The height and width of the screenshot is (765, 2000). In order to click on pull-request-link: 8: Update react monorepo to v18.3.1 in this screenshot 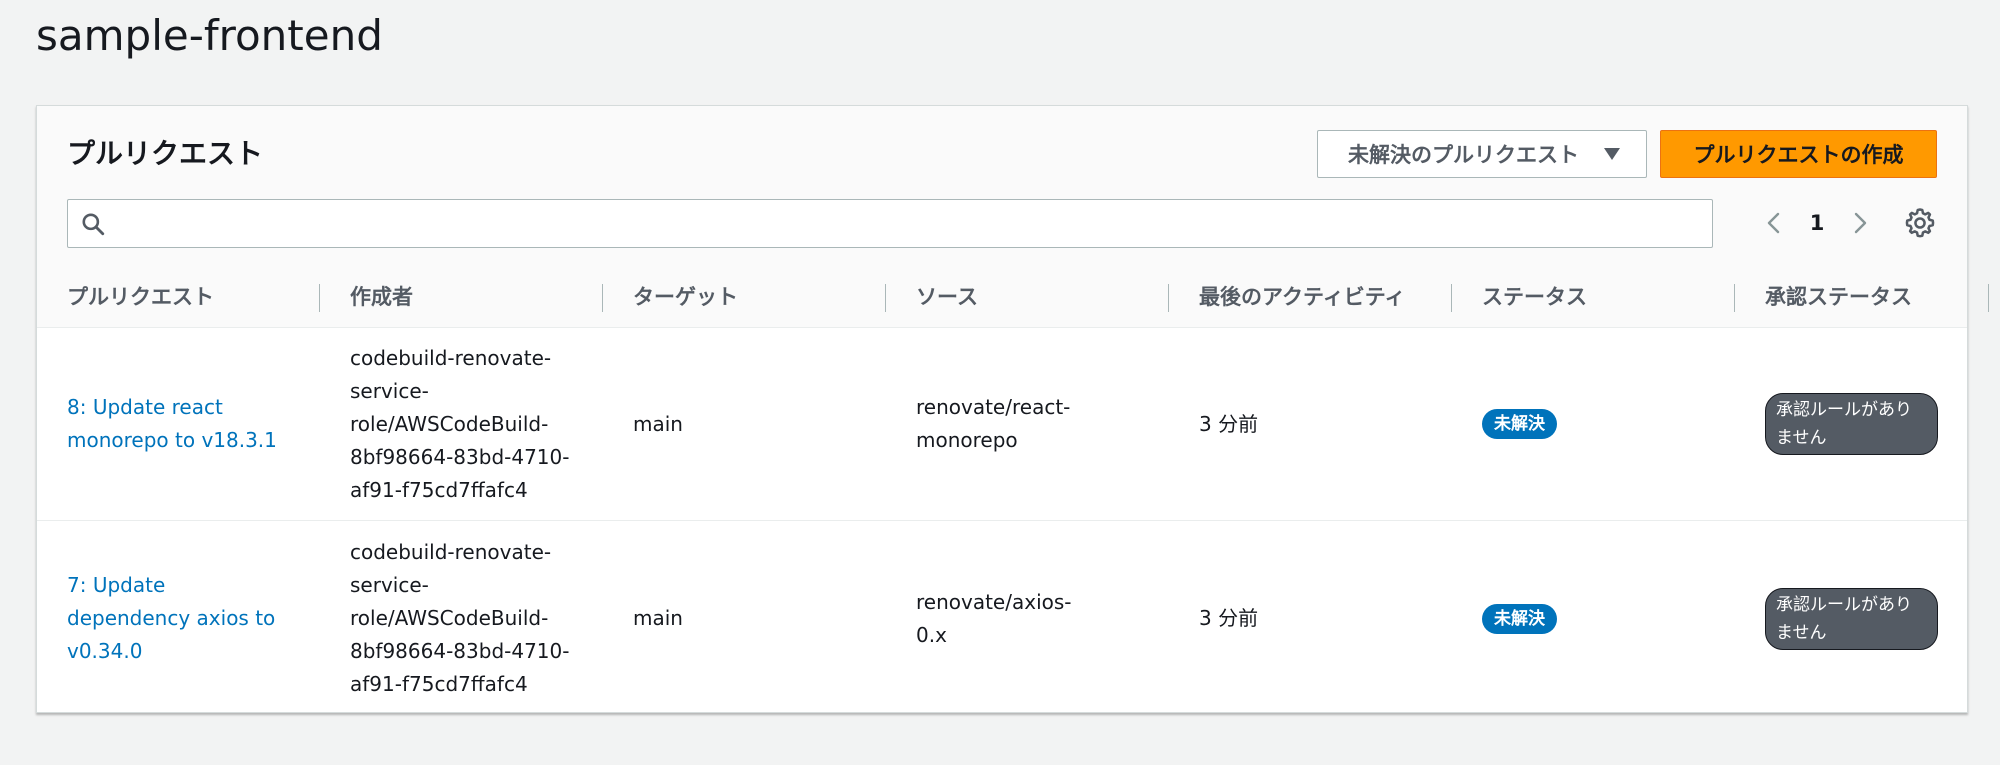, I will do `click(177, 424)`.